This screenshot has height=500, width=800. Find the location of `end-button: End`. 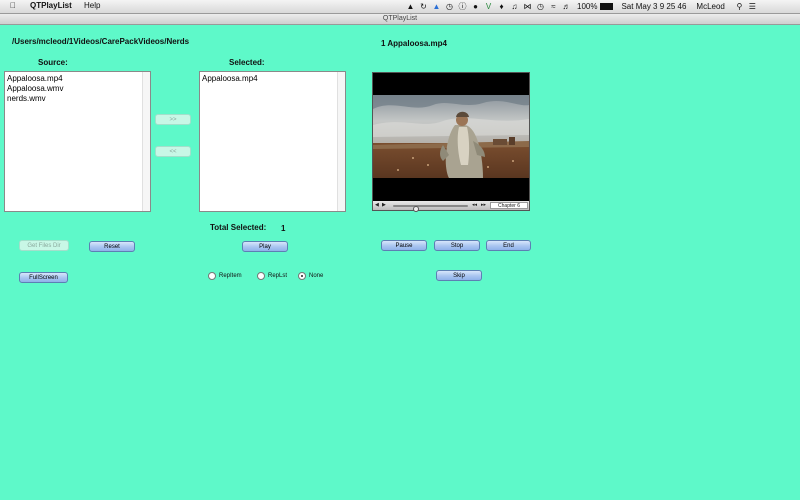

end-button: End is located at coordinates (508, 245).